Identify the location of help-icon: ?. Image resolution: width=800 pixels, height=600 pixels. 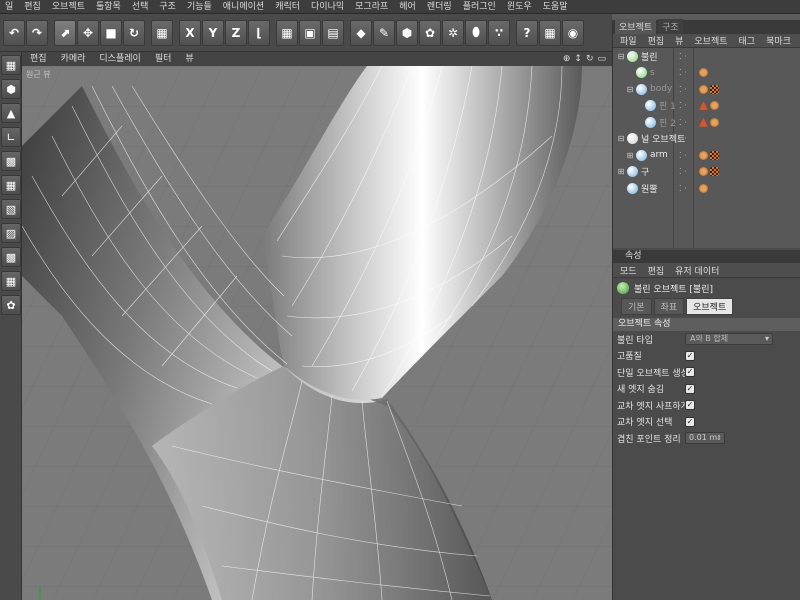
(527, 32).